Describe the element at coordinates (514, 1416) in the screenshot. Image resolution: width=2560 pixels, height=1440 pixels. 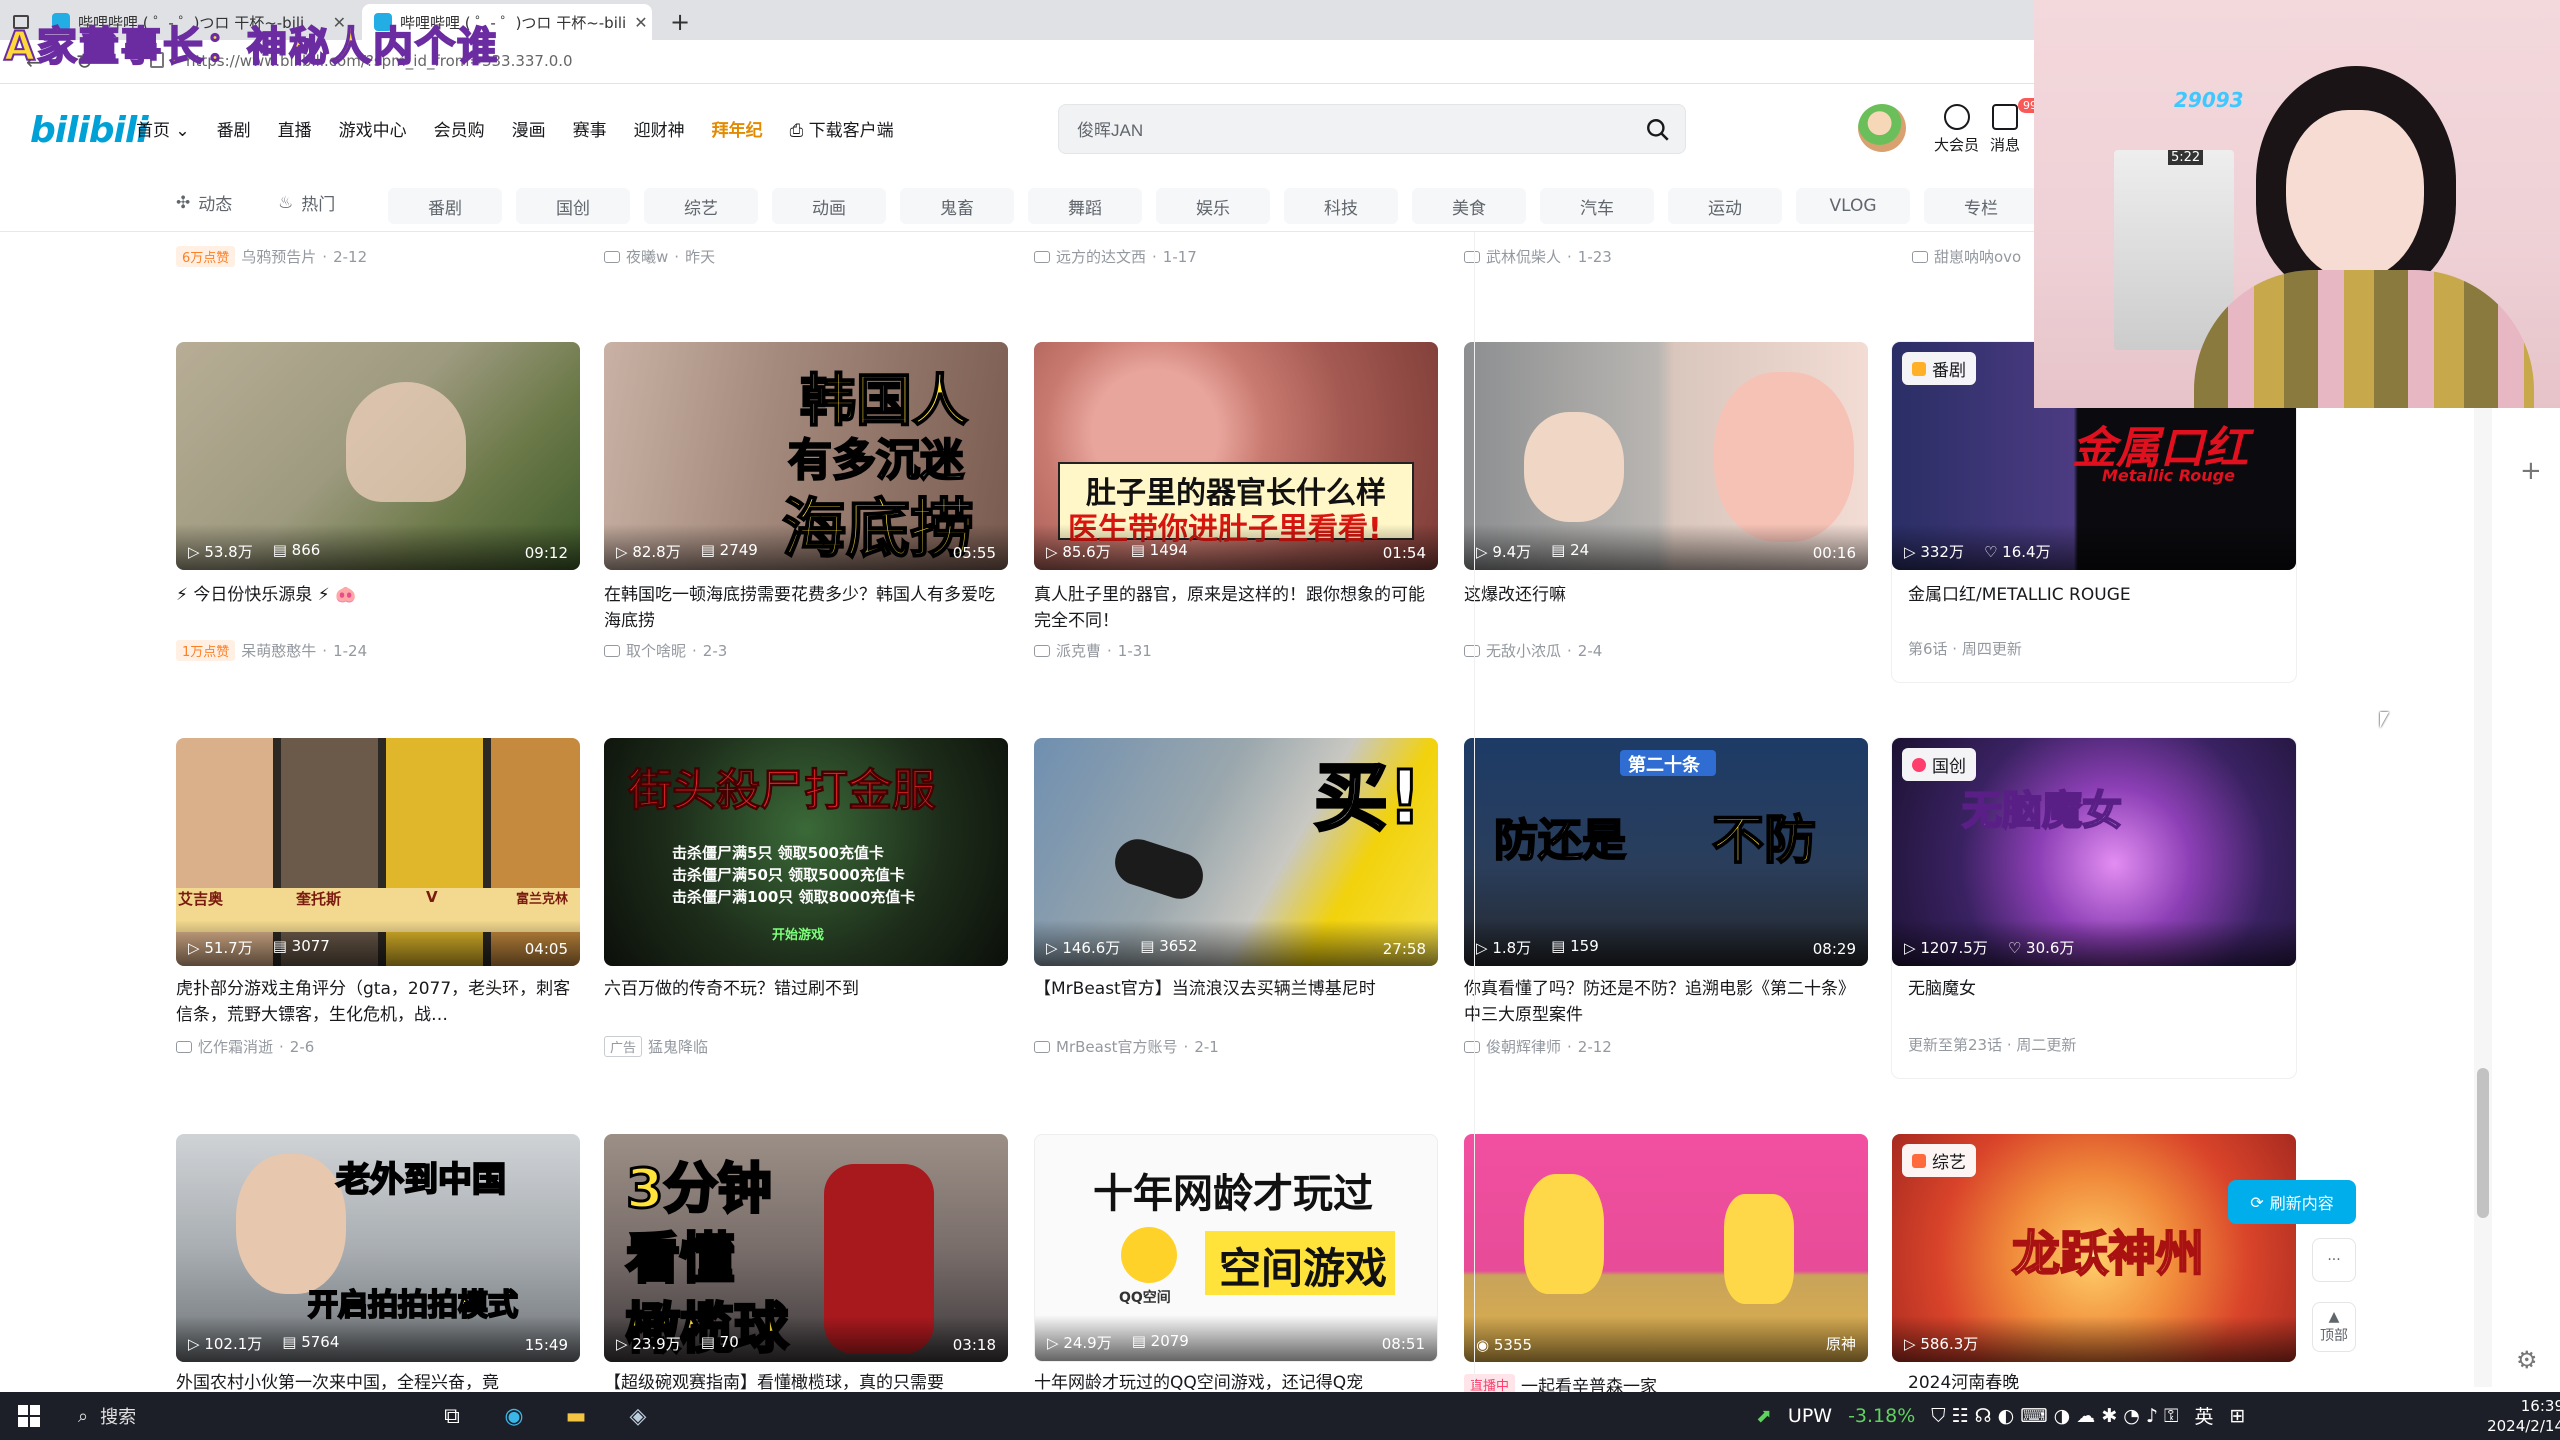
I see `edge-browser-icon: ◉` at that location.